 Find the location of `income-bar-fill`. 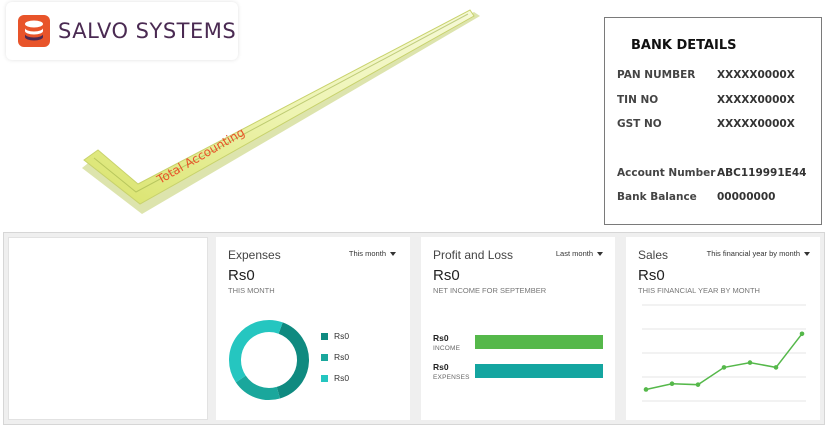

income-bar-fill is located at coordinates (539, 342).